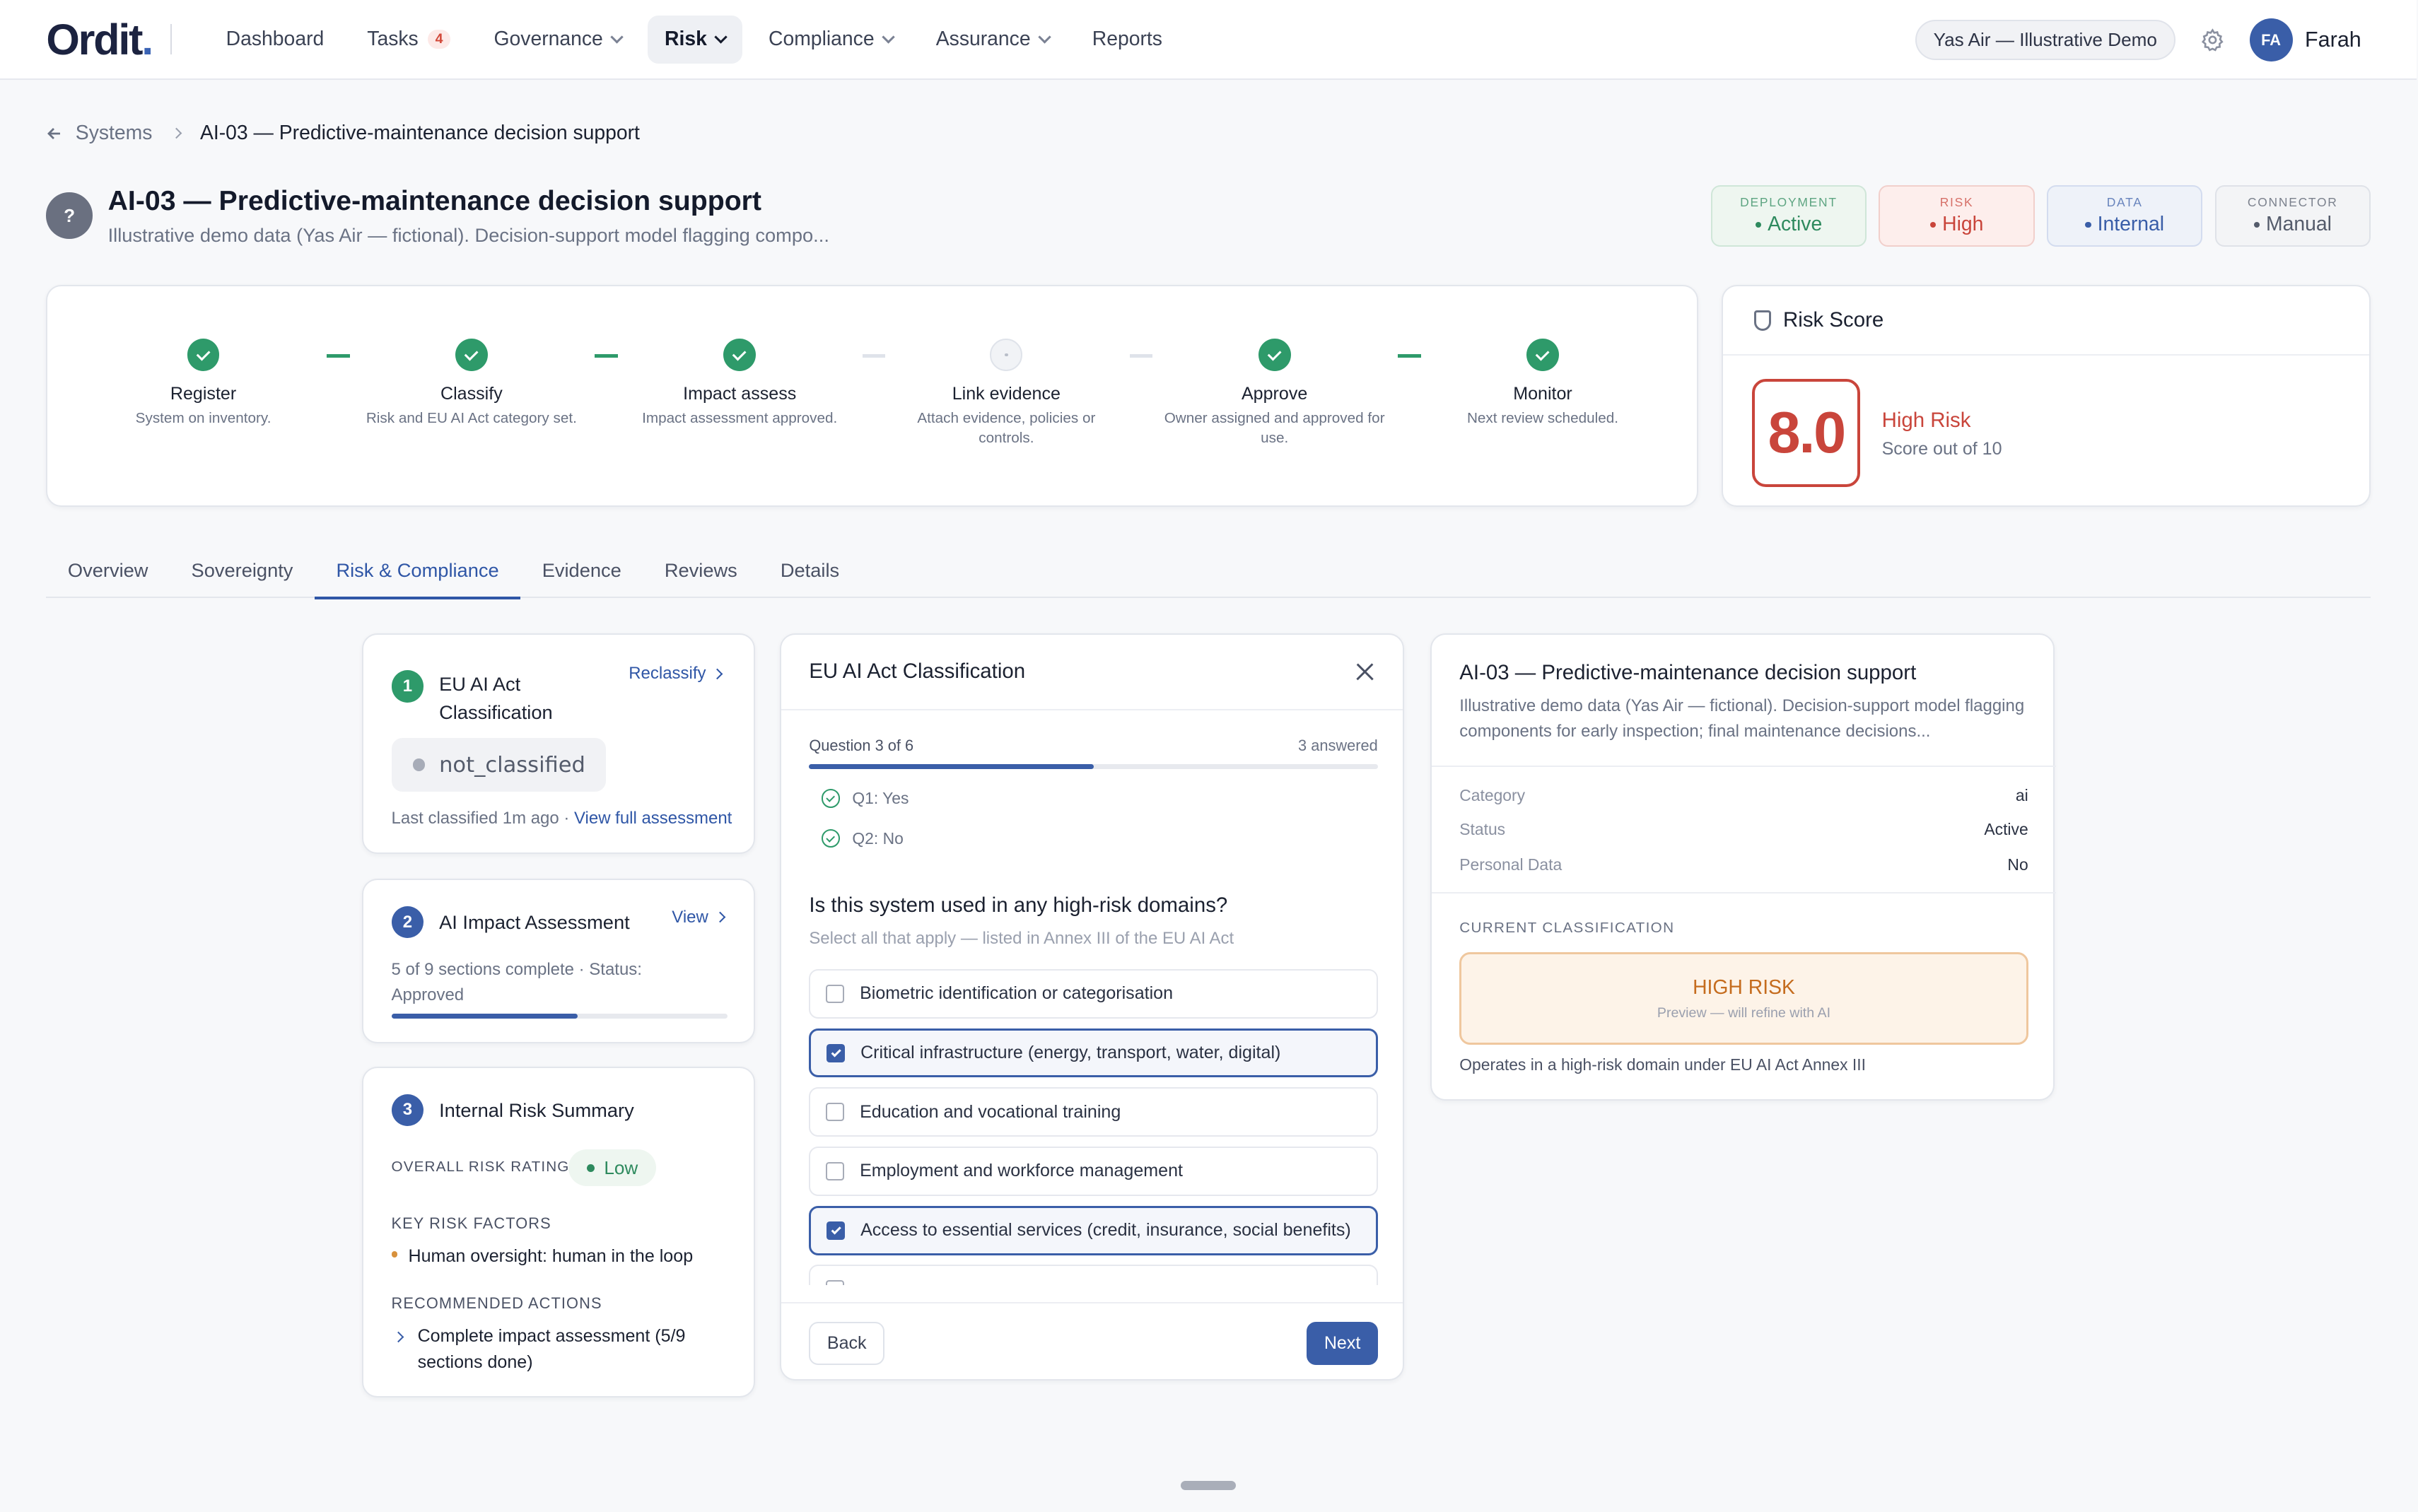 Image resolution: width=2418 pixels, height=1512 pixels. Describe the element at coordinates (203, 383) in the screenshot. I see `step-register: Register System on inventory.` at that location.